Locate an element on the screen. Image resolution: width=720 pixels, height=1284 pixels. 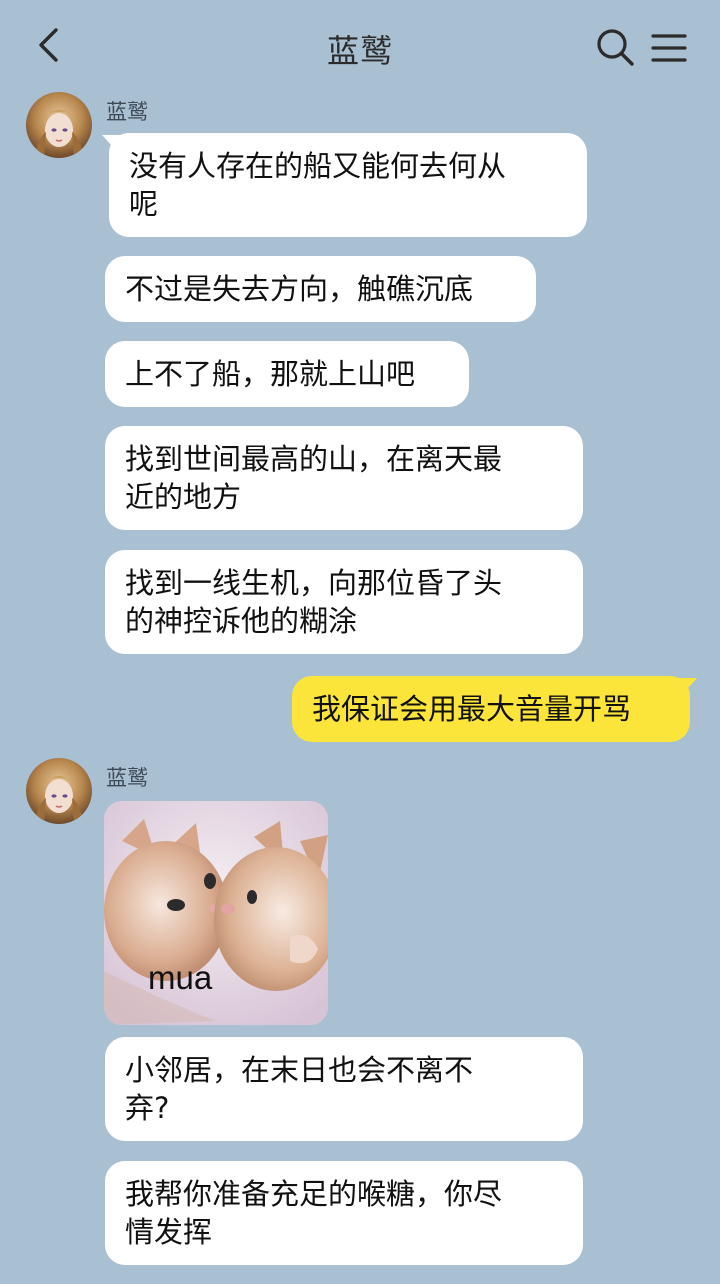
menu-button is located at coordinates (669, 48).